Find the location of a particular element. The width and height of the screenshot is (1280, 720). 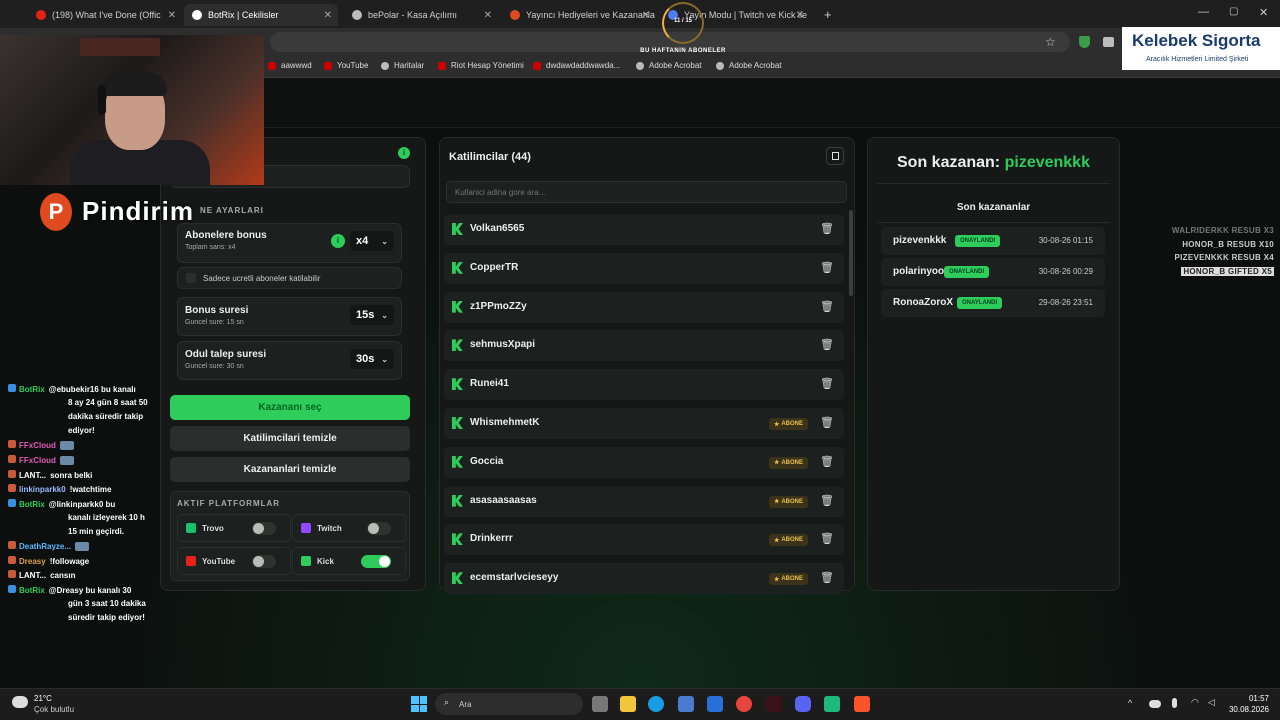

brave-icon is located at coordinates (862, 704).